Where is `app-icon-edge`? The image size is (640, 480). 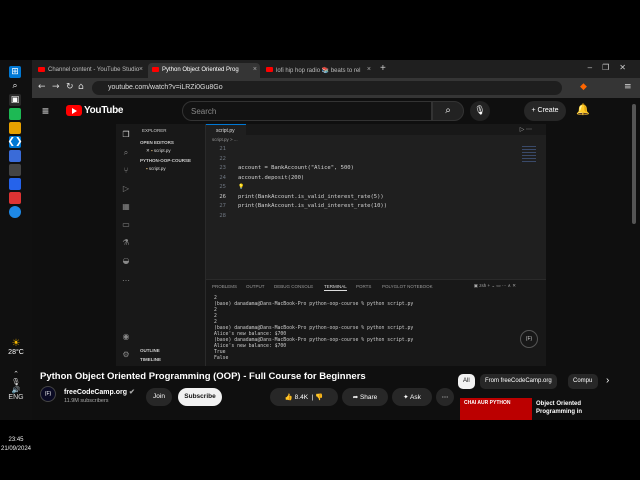
app-icon-edge is located at coordinates (15, 184).